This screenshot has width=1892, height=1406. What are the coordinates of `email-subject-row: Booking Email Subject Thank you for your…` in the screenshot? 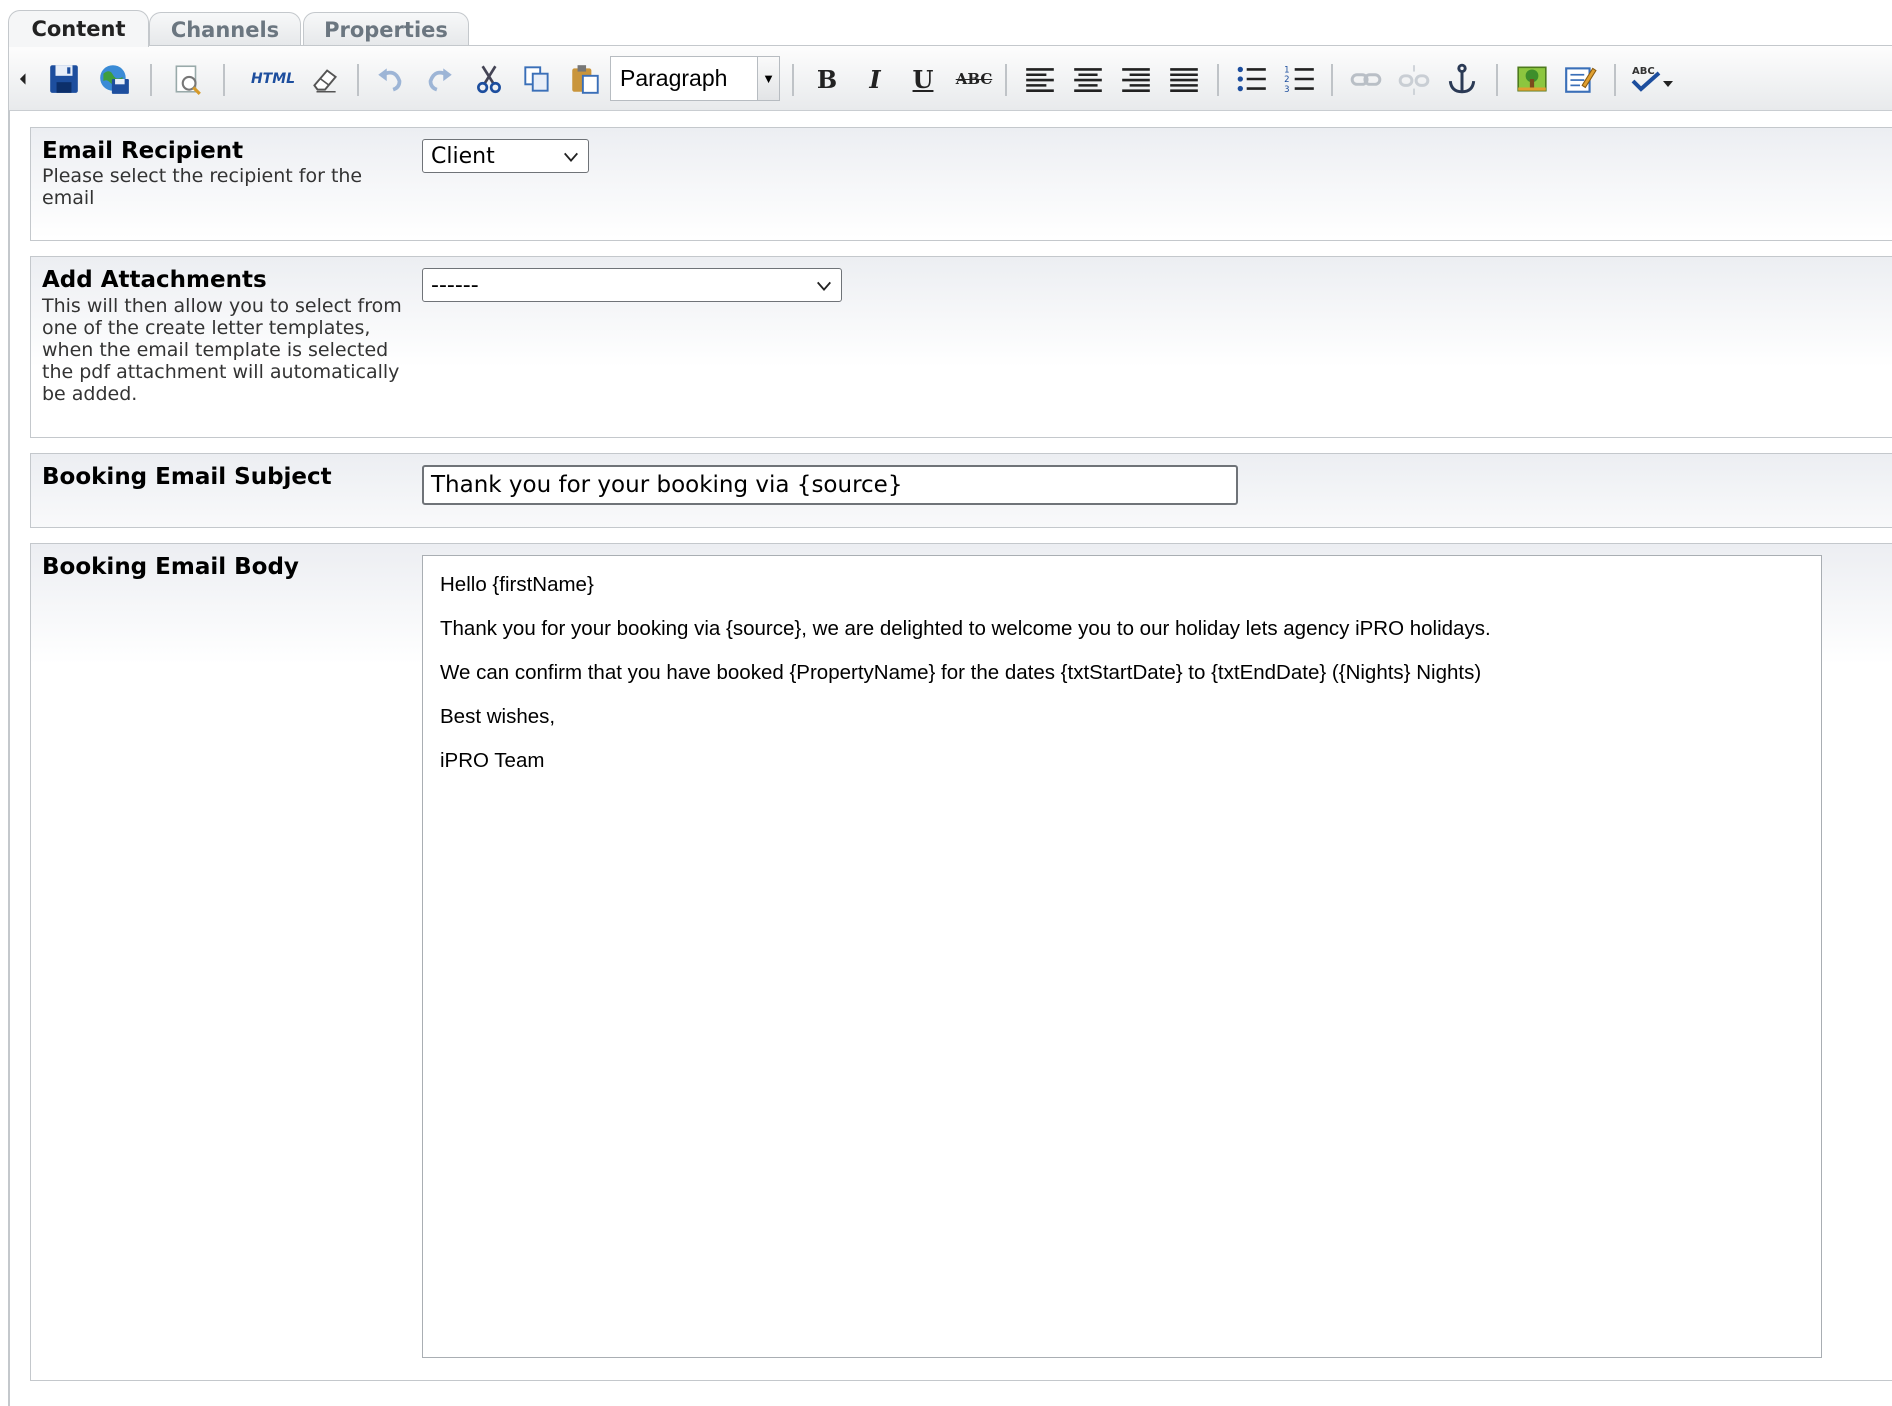 It's located at (961, 490).